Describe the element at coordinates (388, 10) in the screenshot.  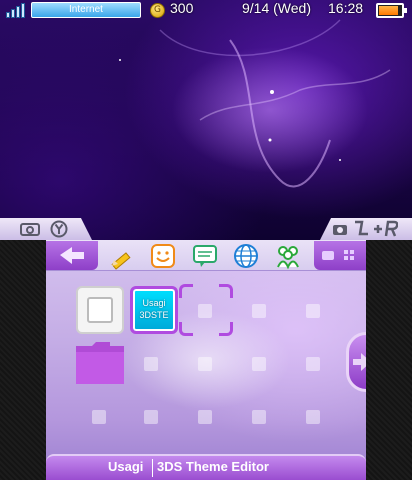
I see `battery-fill` at that location.